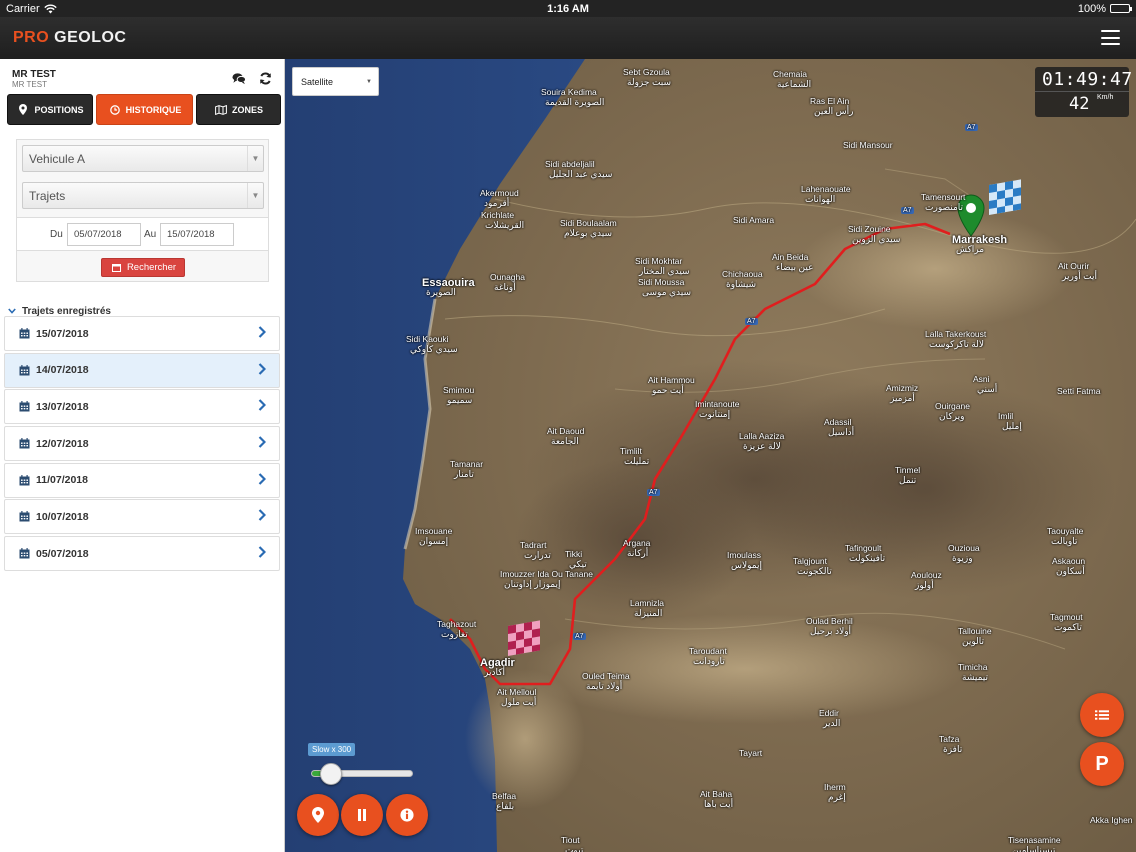 This screenshot has width=1136, height=852. What do you see at coordinates (649, 82) in the screenshot?
I see `place-label-arabic: سبت جزولة` at bounding box center [649, 82].